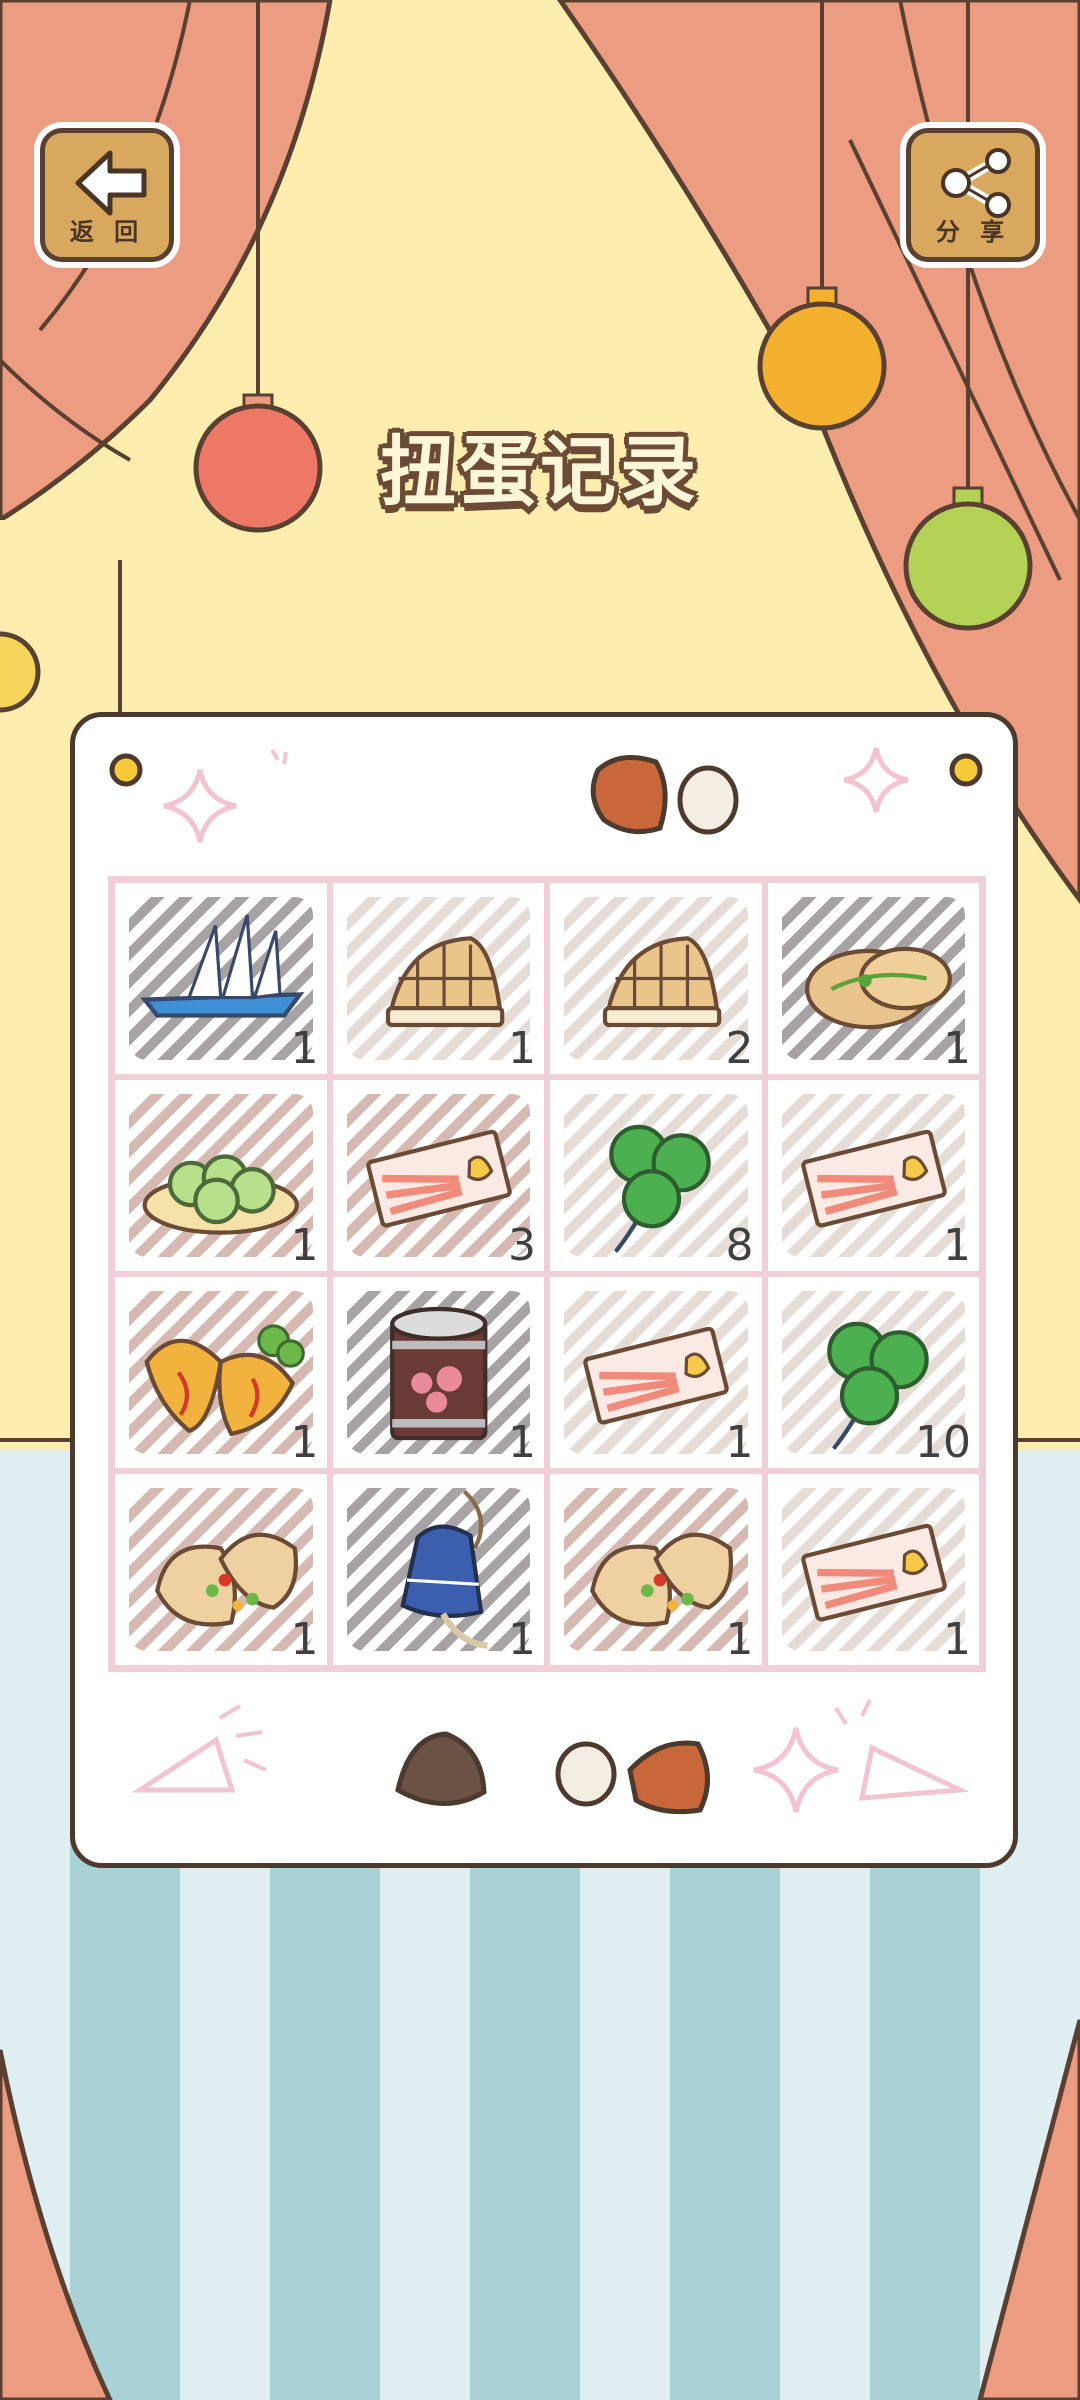  I want to click on share-icon, so click(976, 183).